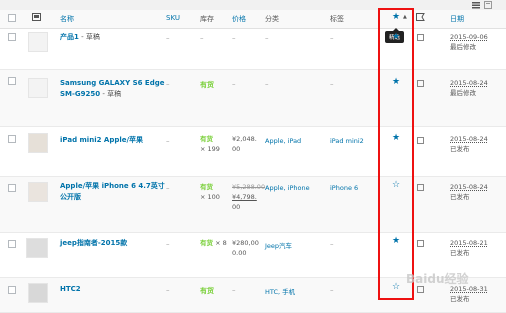  What do you see at coordinates (344, 188) in the screenshot?
I see `tag-link: iPhone 6` at bounding box center [344, 188].